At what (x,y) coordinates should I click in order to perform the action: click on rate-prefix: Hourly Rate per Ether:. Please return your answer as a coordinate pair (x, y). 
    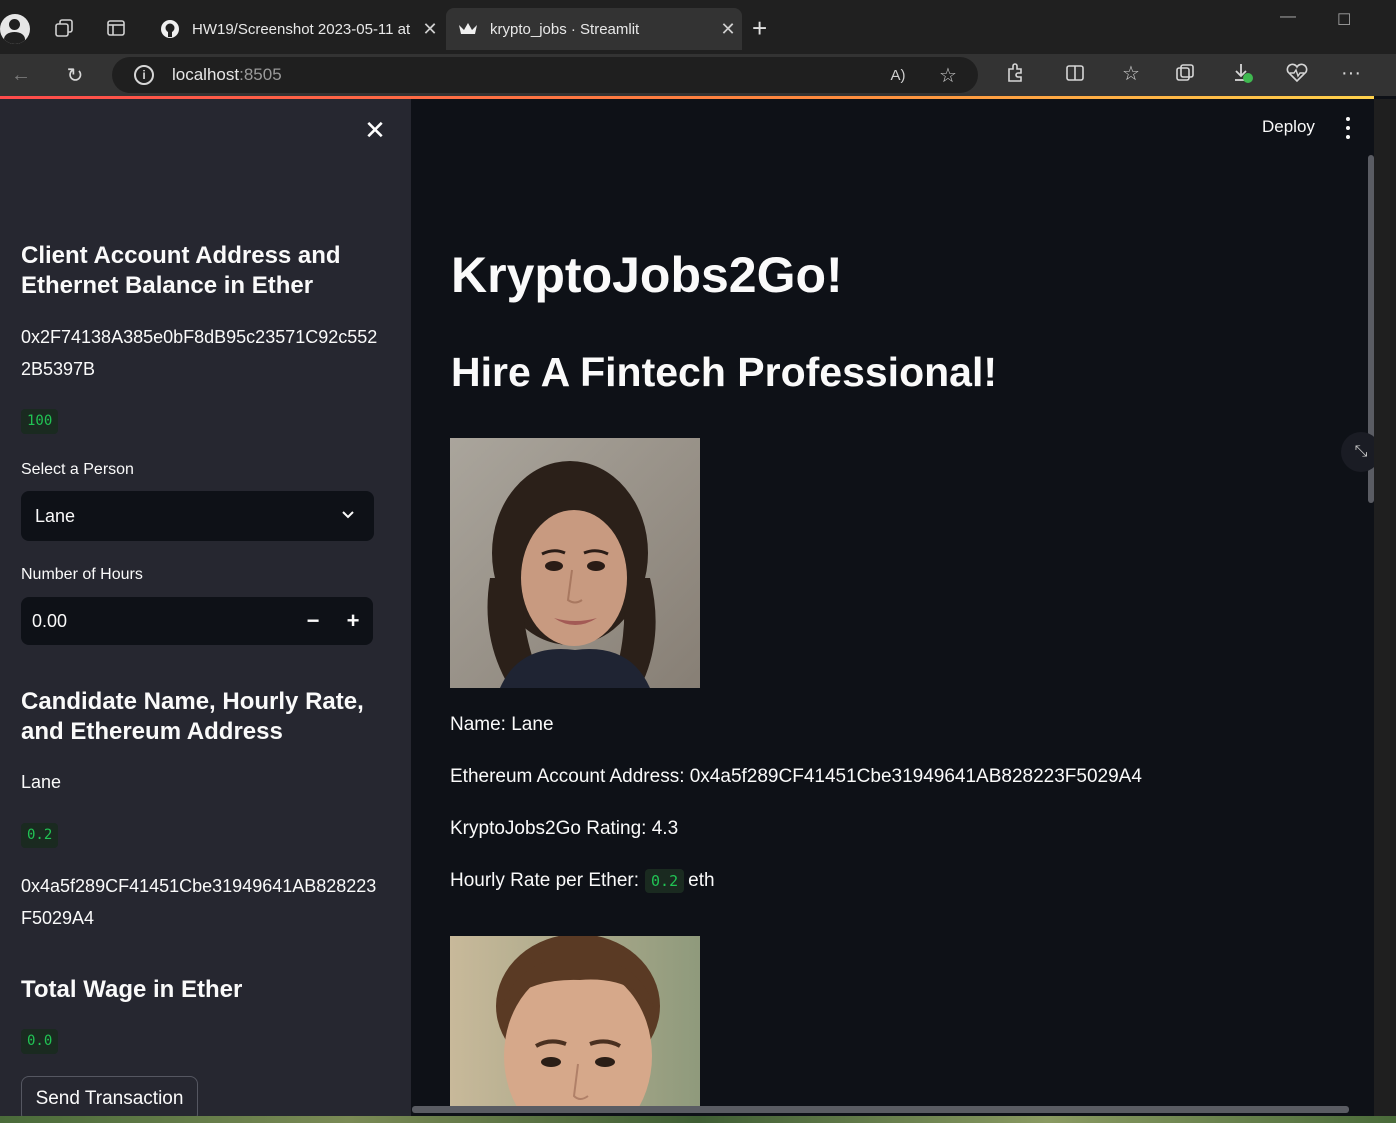
    Looking at the image, I should click on (545, 880).